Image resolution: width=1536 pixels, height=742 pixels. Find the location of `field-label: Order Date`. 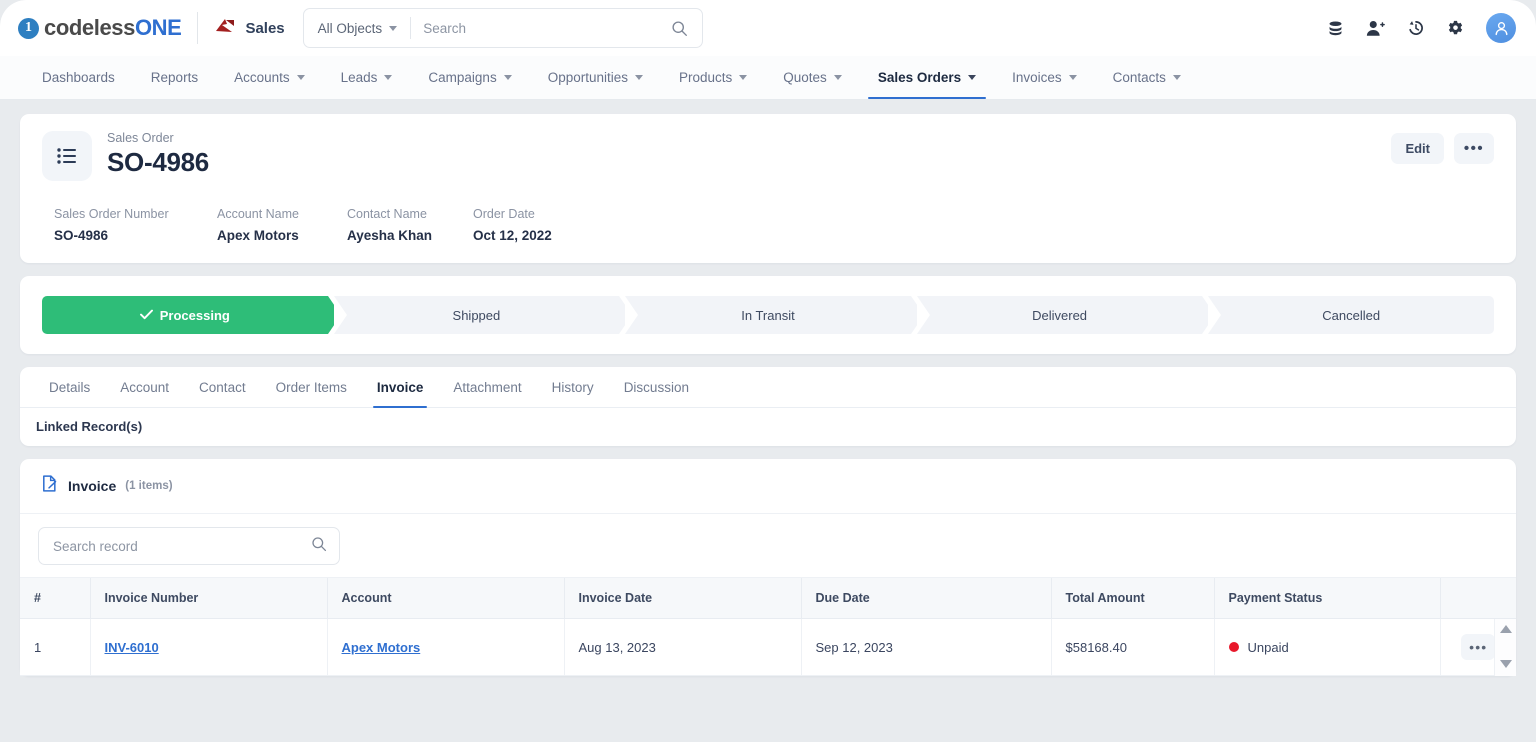

field-label: Order Date is located at coordinates (504, 214).